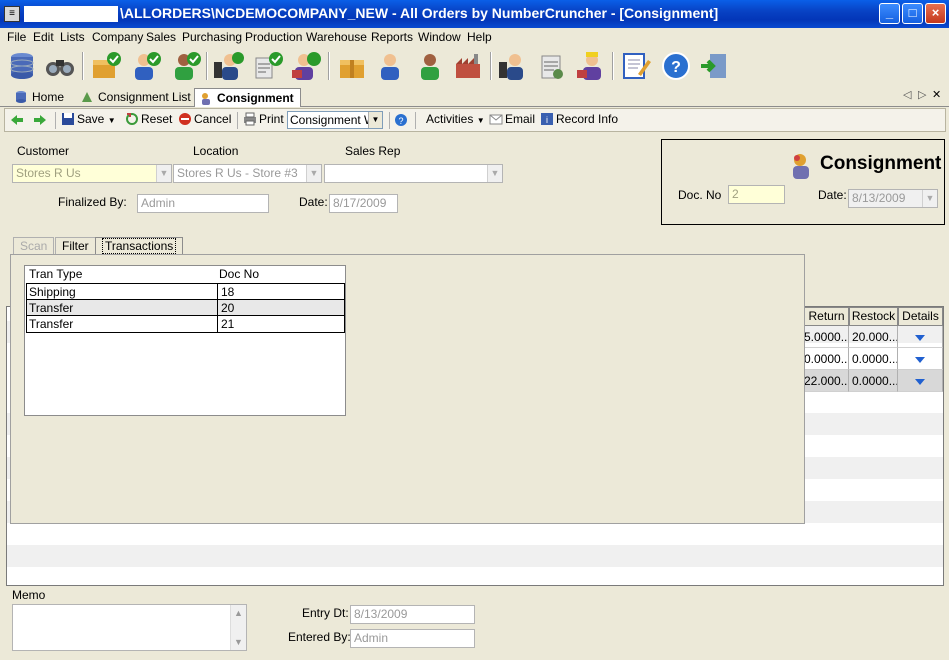 The width and height of the screenshot is (949, 660). What do you see at coordinates (512, 66) in the screenshot?
I see `sales-rep-icon` at bounding box center [512, 66].